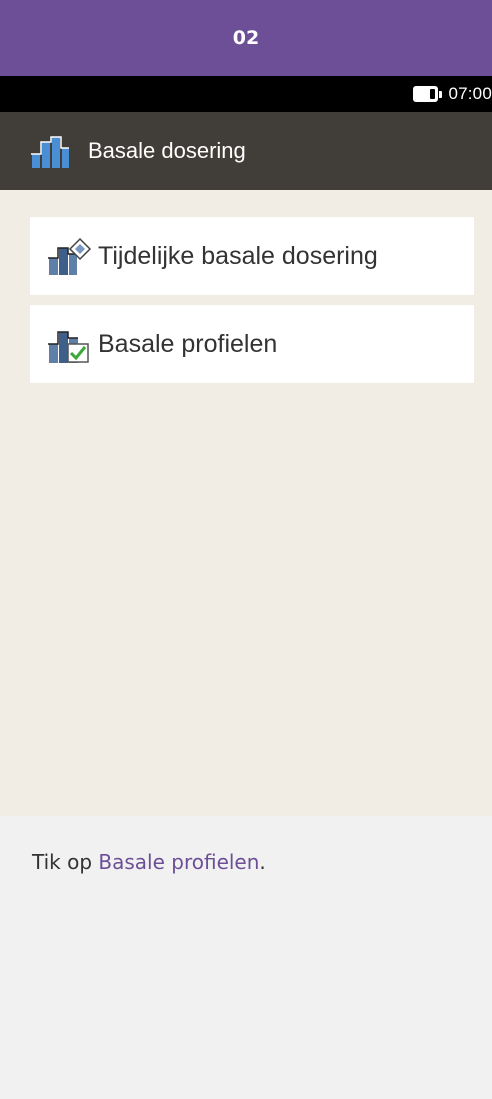 This screenshot has height=1099, width=492. I want to click on step-header: 02, so click(246, 38).